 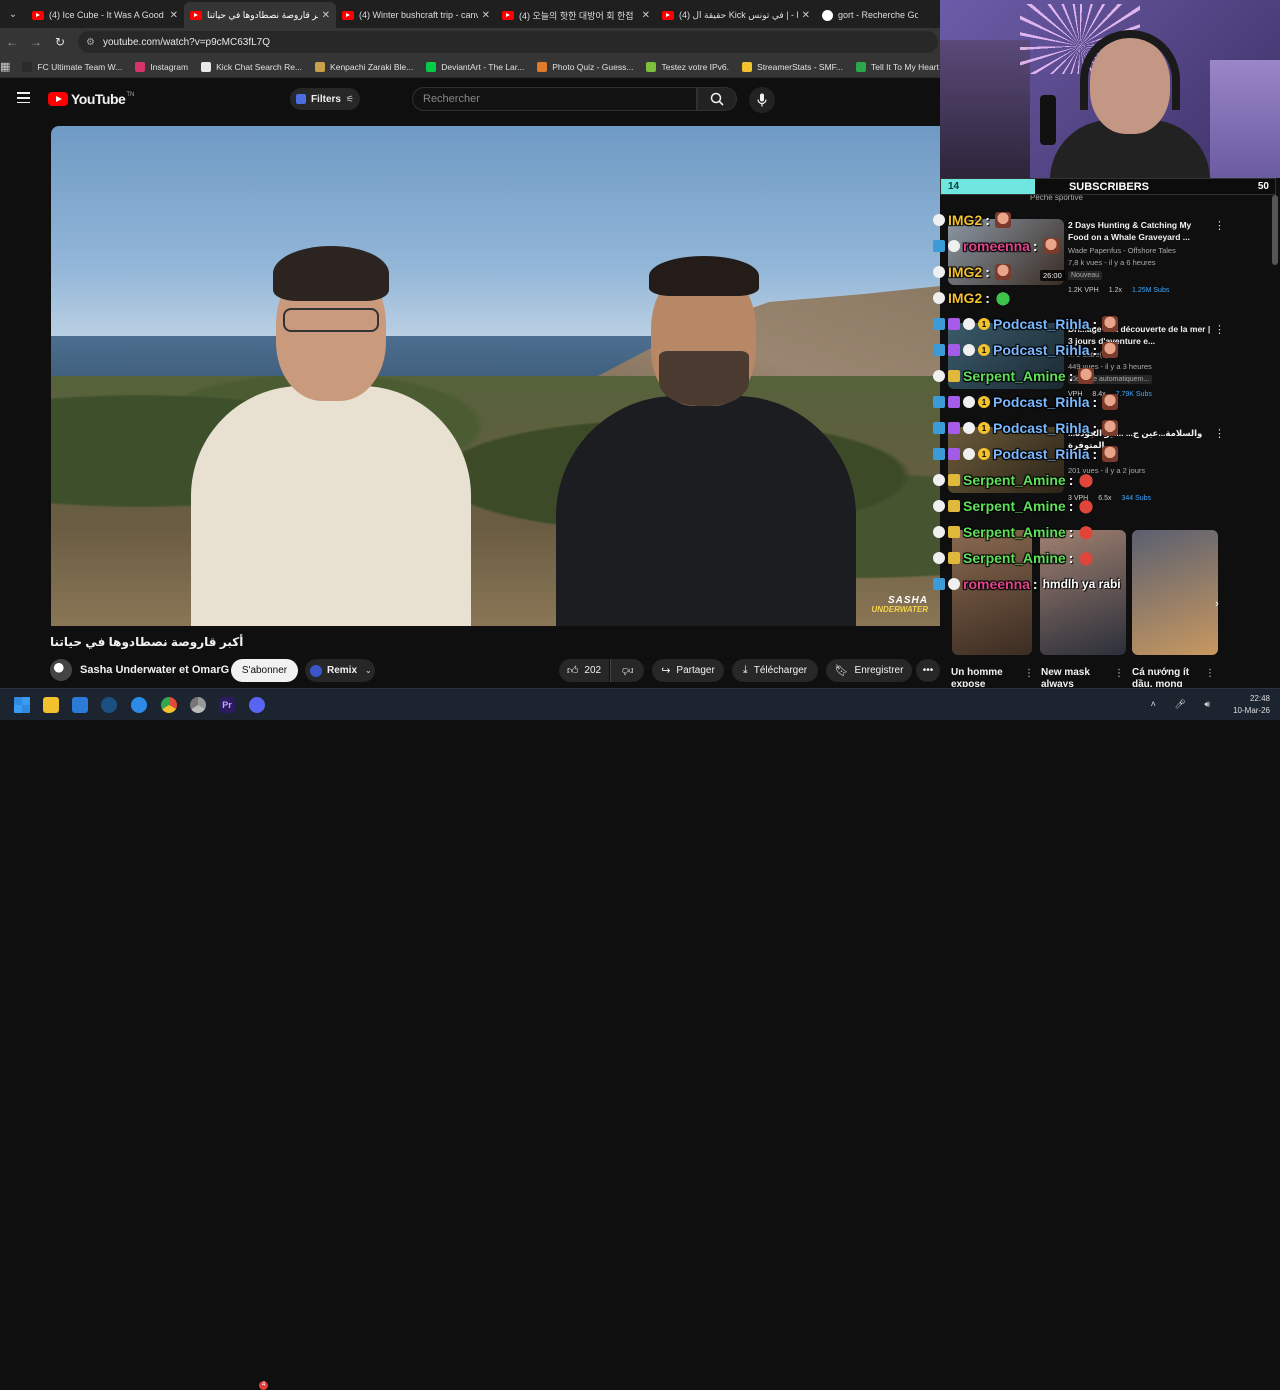 What do you see at coordinates (1251, 710) in the screenshot?
I see `clock-date: 10-Mar-26` at bounding box center [1251, 710].